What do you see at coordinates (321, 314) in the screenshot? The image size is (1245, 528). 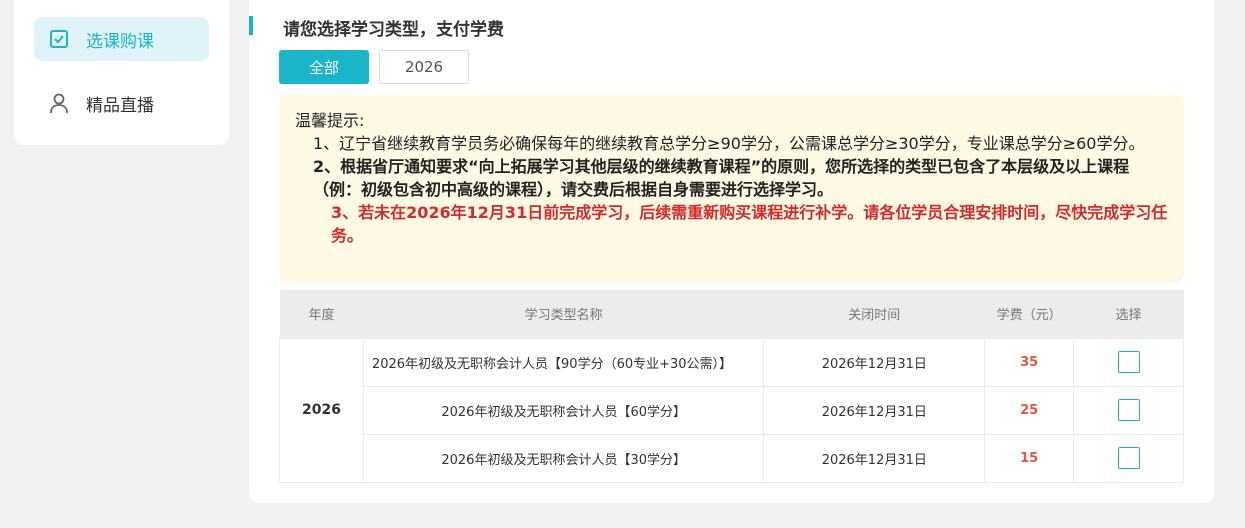 I see `header-year: 年度` at bounding box center [321, 314].